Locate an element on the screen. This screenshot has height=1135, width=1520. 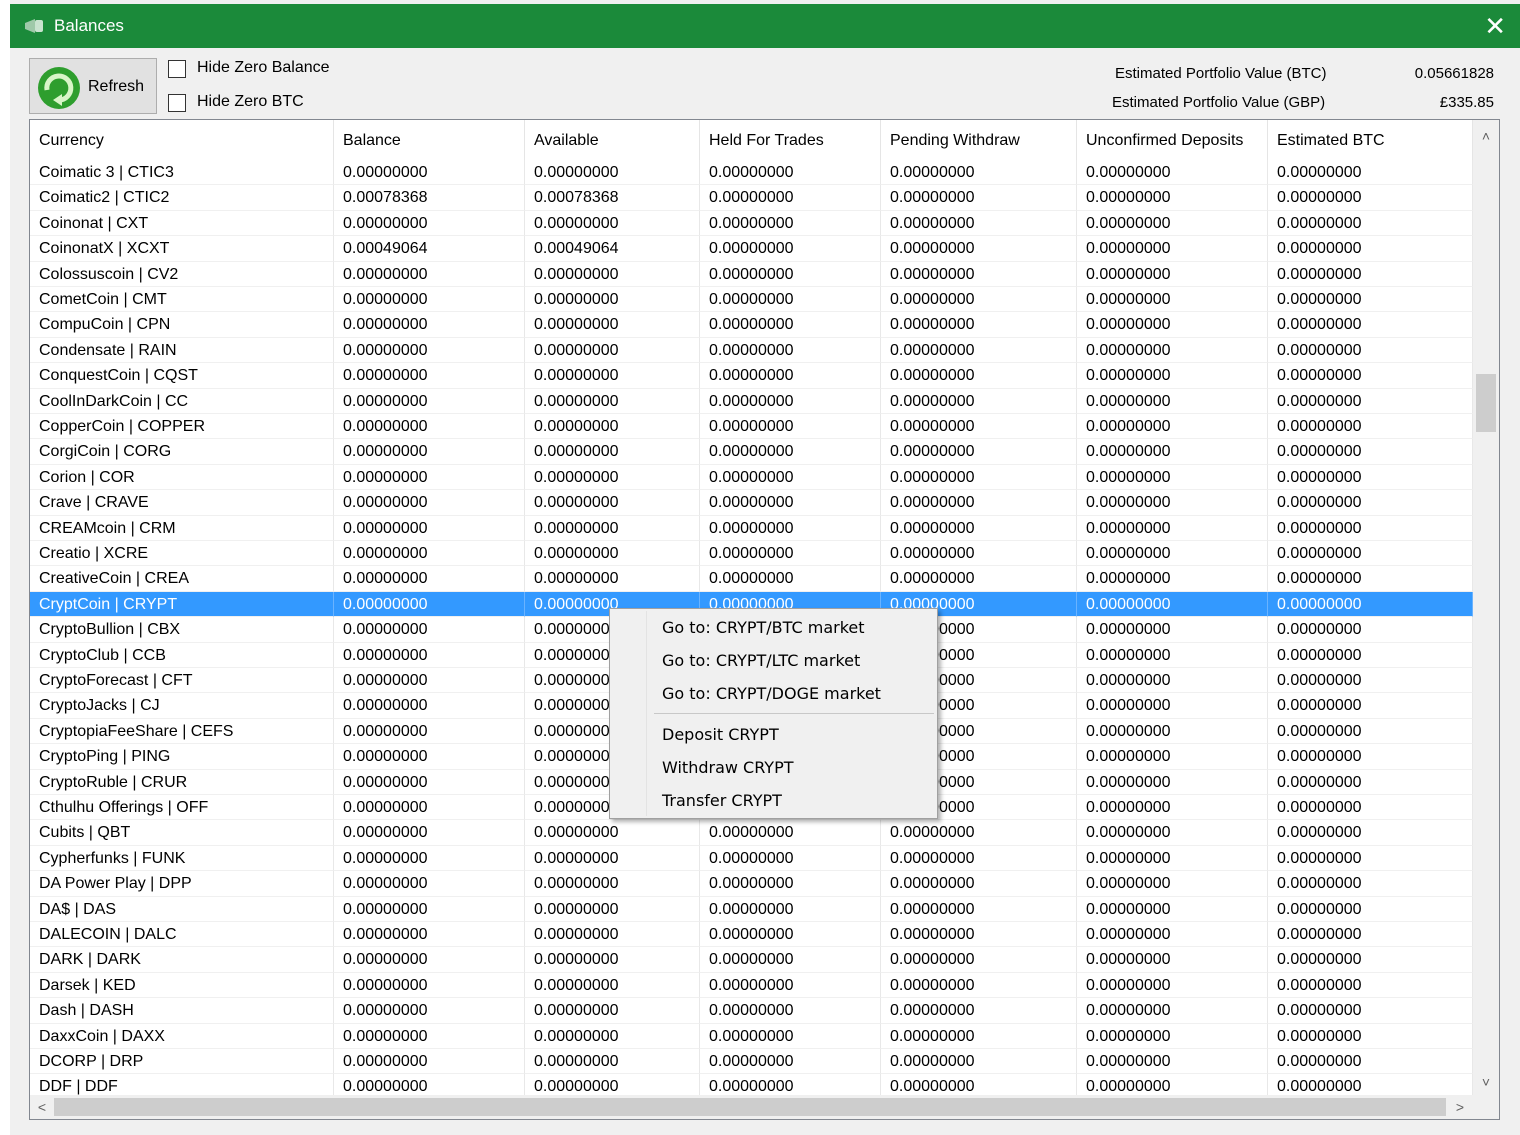
close-icon: ✕ is located at coordinates (1495, 26).